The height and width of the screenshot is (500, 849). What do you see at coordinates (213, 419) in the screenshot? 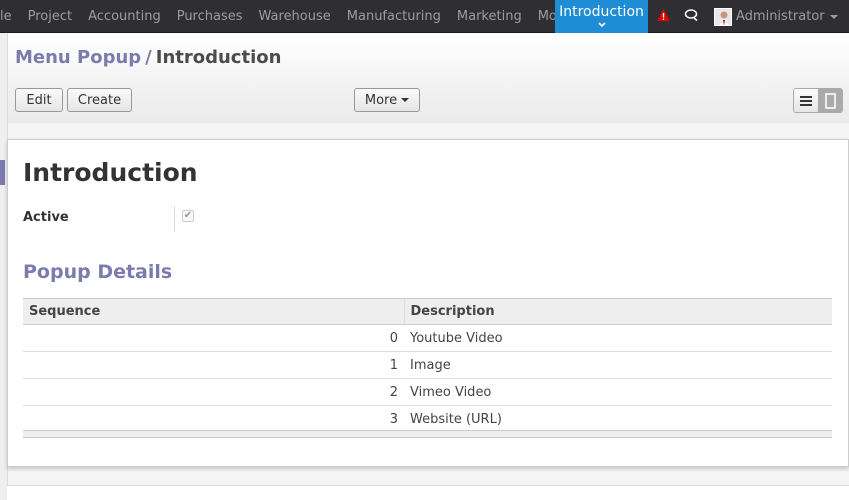
I see `cell-sequence: 3` at bounding box center [213, 419].